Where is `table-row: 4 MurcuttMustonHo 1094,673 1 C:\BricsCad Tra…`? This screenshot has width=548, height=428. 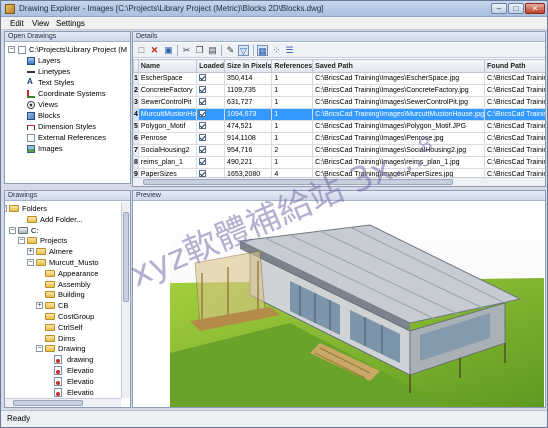 table-row: 4 MurcuttMustonHo 1094,673 1 C:\BricsCad Tra… is located at coordinates (339, 114).